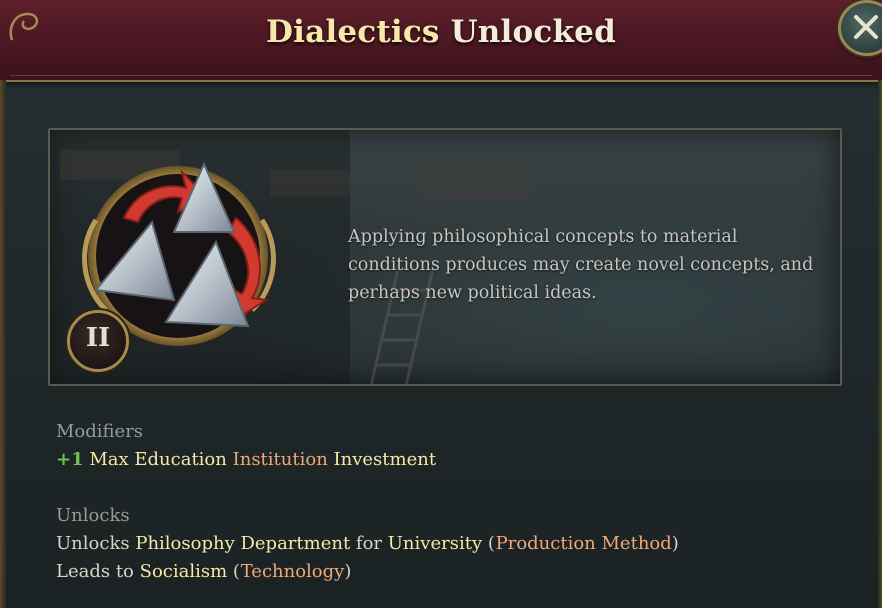 The width and height of the screenshot is (882, 608). Describe the element at coordinates (98, 338) in the screenshot. I see `tier-label: II` at that location.